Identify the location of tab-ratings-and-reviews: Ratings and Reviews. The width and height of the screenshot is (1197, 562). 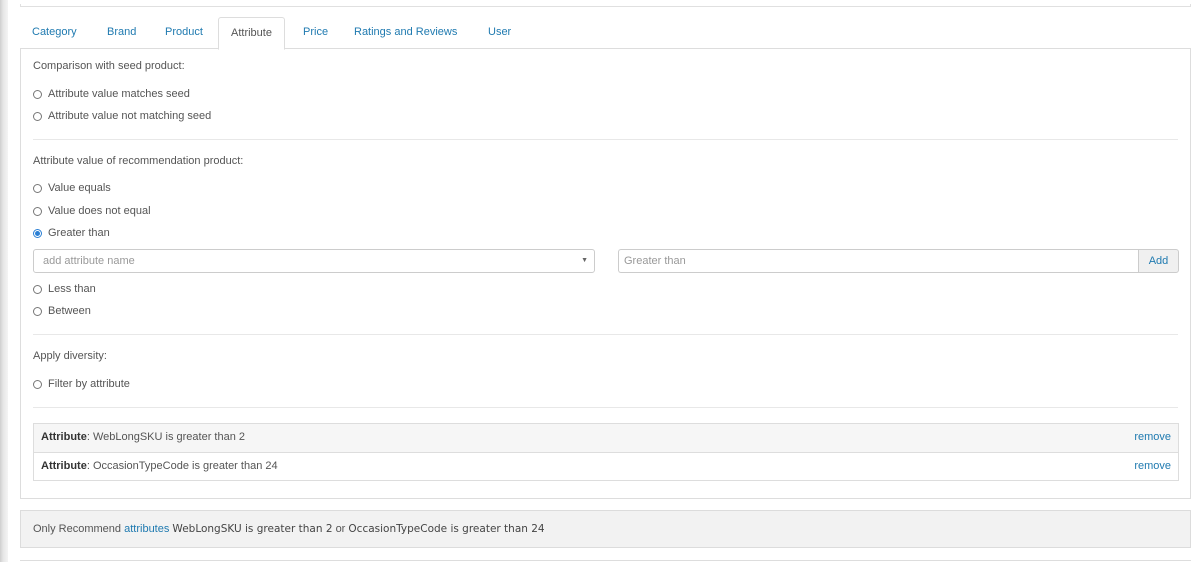
(405, 33).